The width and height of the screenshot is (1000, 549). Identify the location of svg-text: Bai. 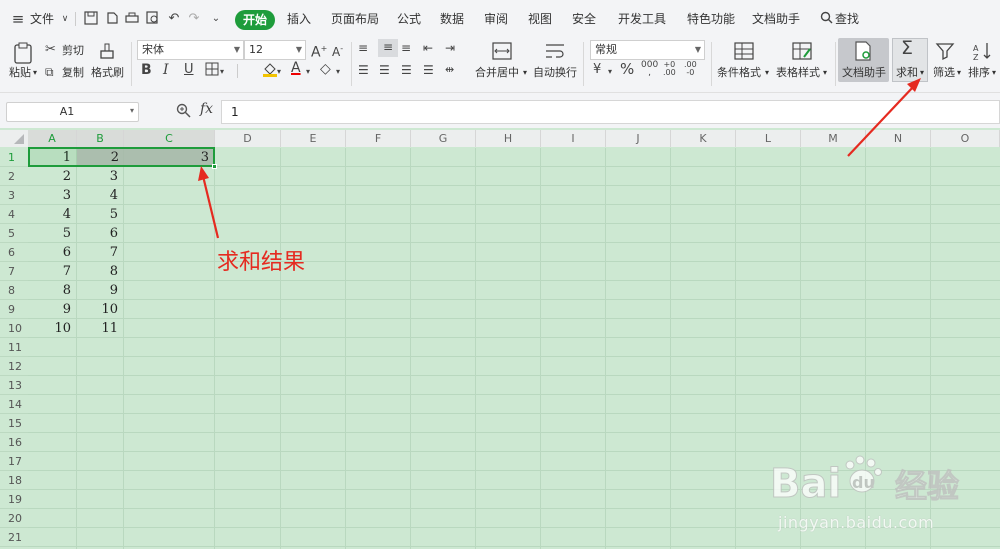
(805, 484).